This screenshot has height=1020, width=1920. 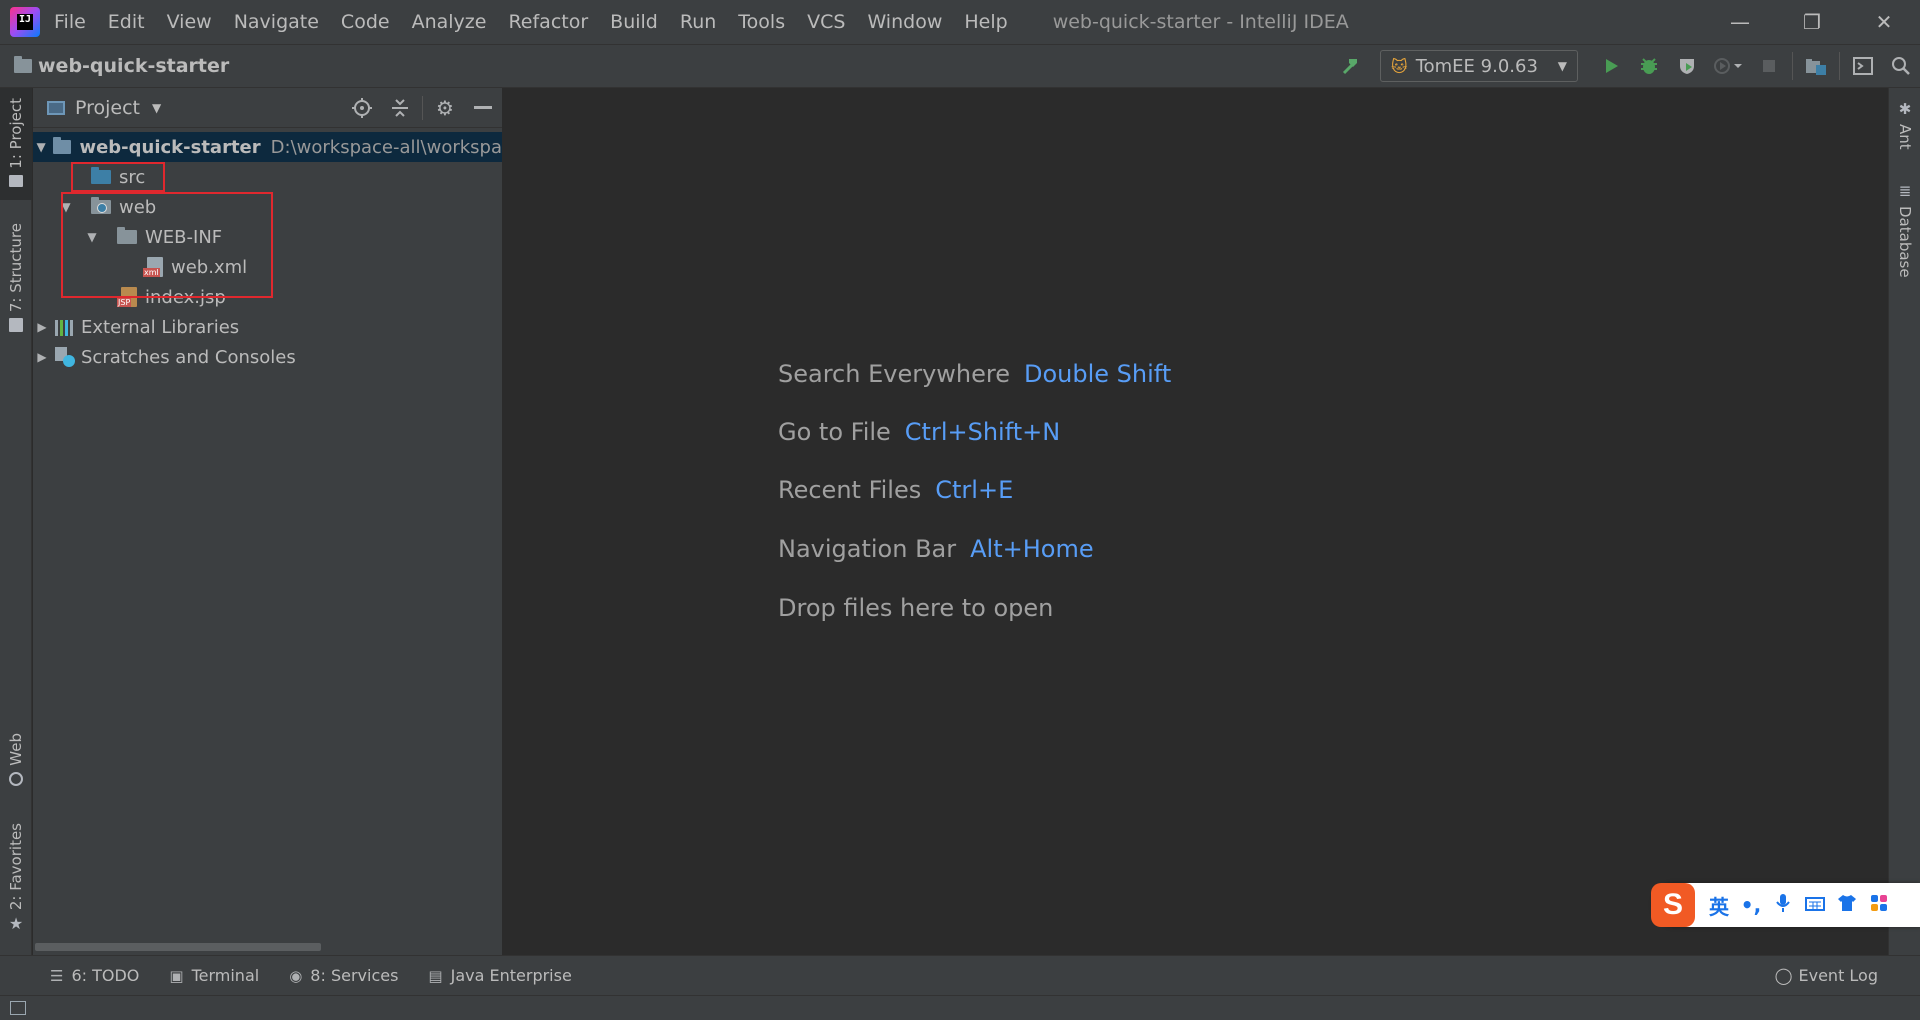 What do you see at coordinates (449, 22) in the screenshot?
I see `menu-analyze: Analyze` at bounding box center [449, 22].